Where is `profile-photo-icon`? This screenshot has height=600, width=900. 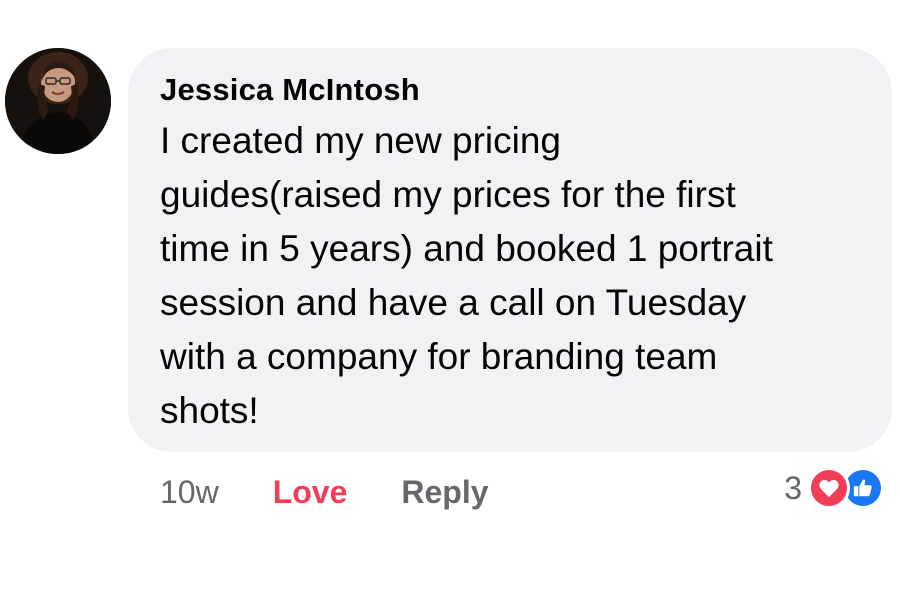
profile-photo-icon is located at coordinates (58, 101).